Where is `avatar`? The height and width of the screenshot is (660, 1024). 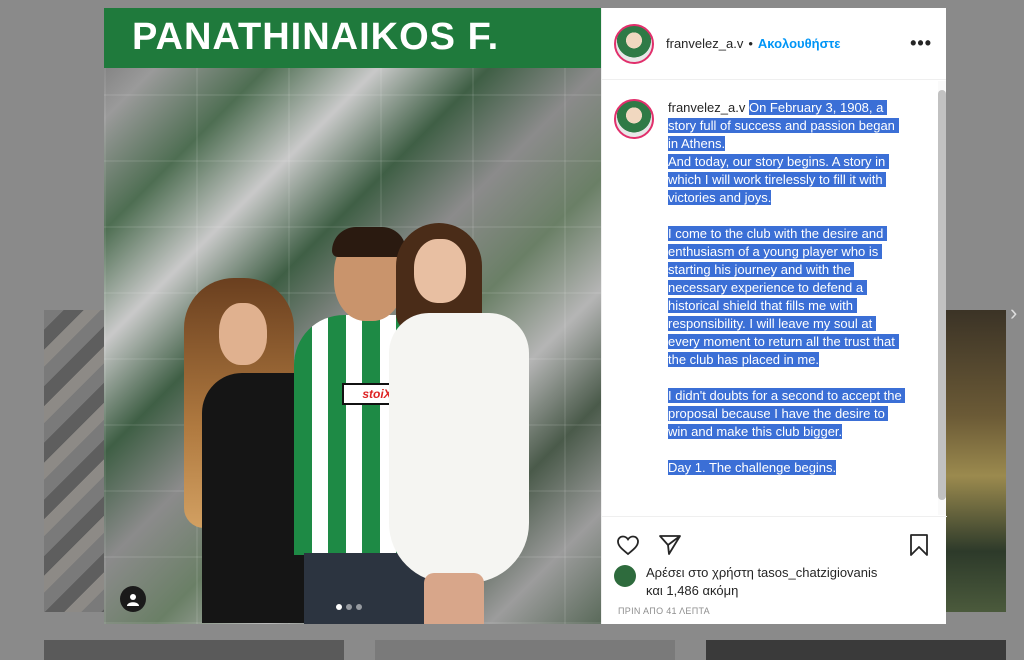 avatar is located at coordinates (634, 43).